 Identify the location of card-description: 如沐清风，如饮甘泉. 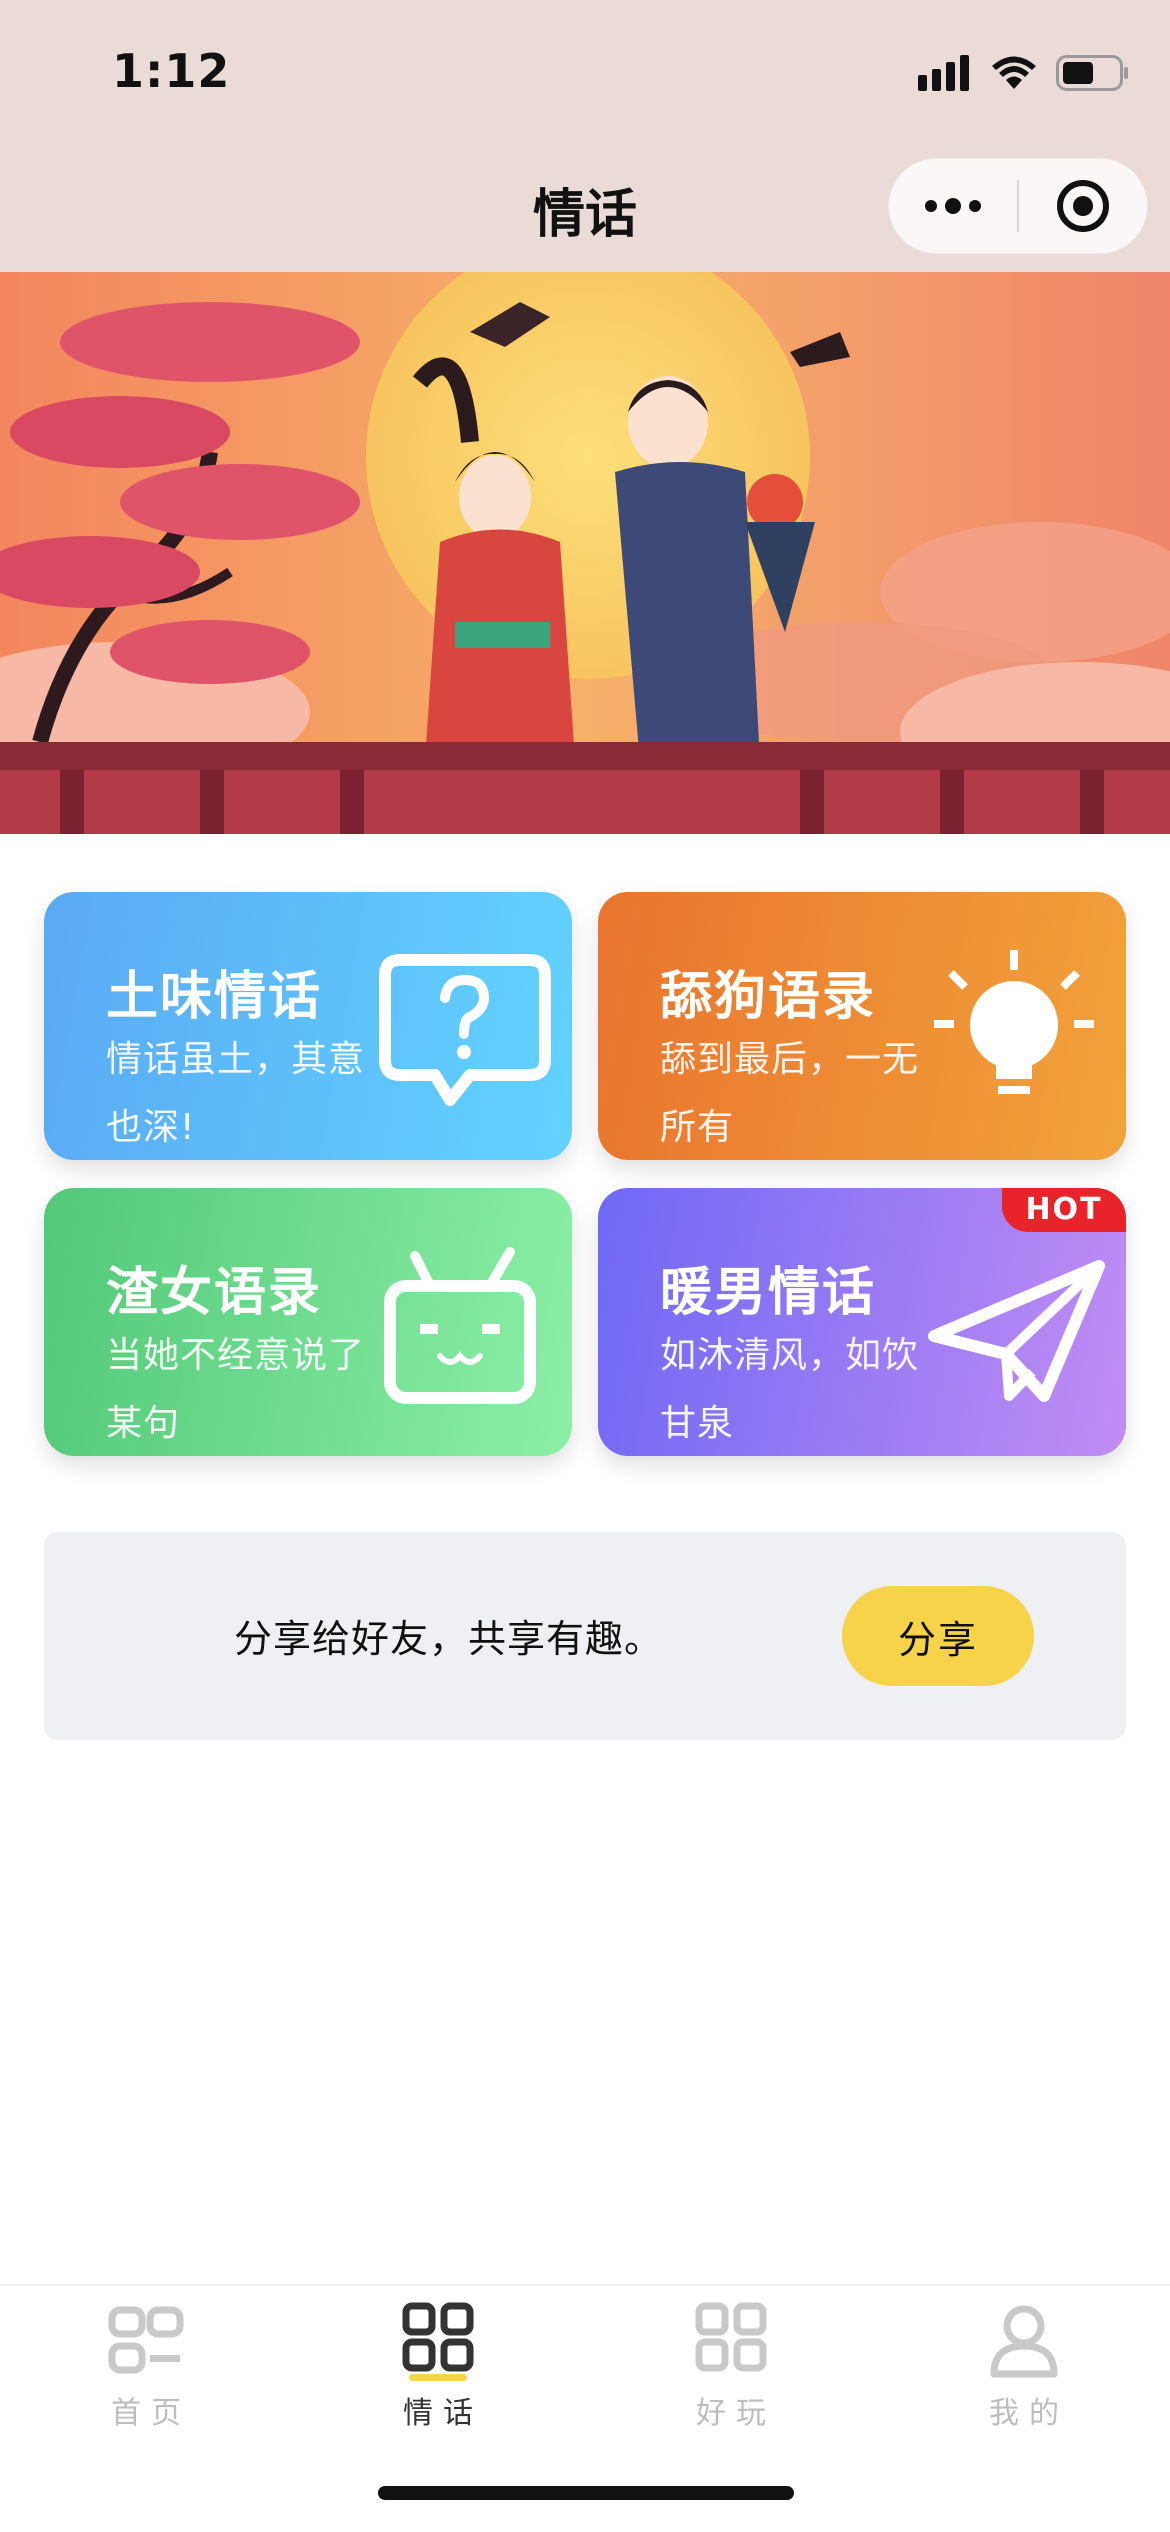
(790, 1389).